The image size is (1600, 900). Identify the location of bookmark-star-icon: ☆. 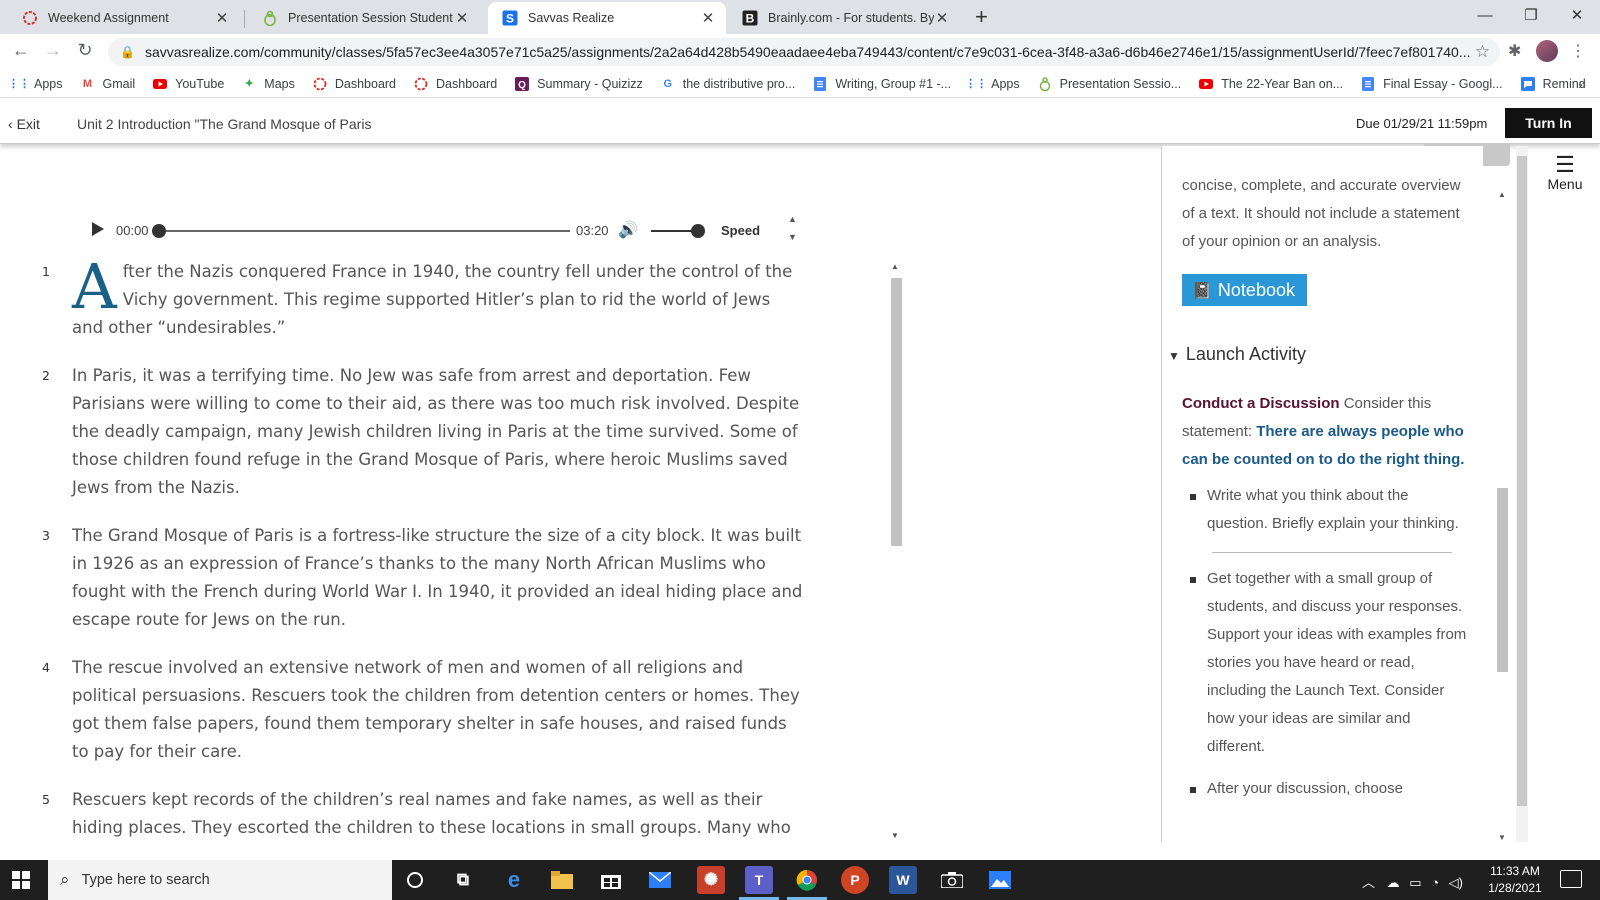
(1482, 52).